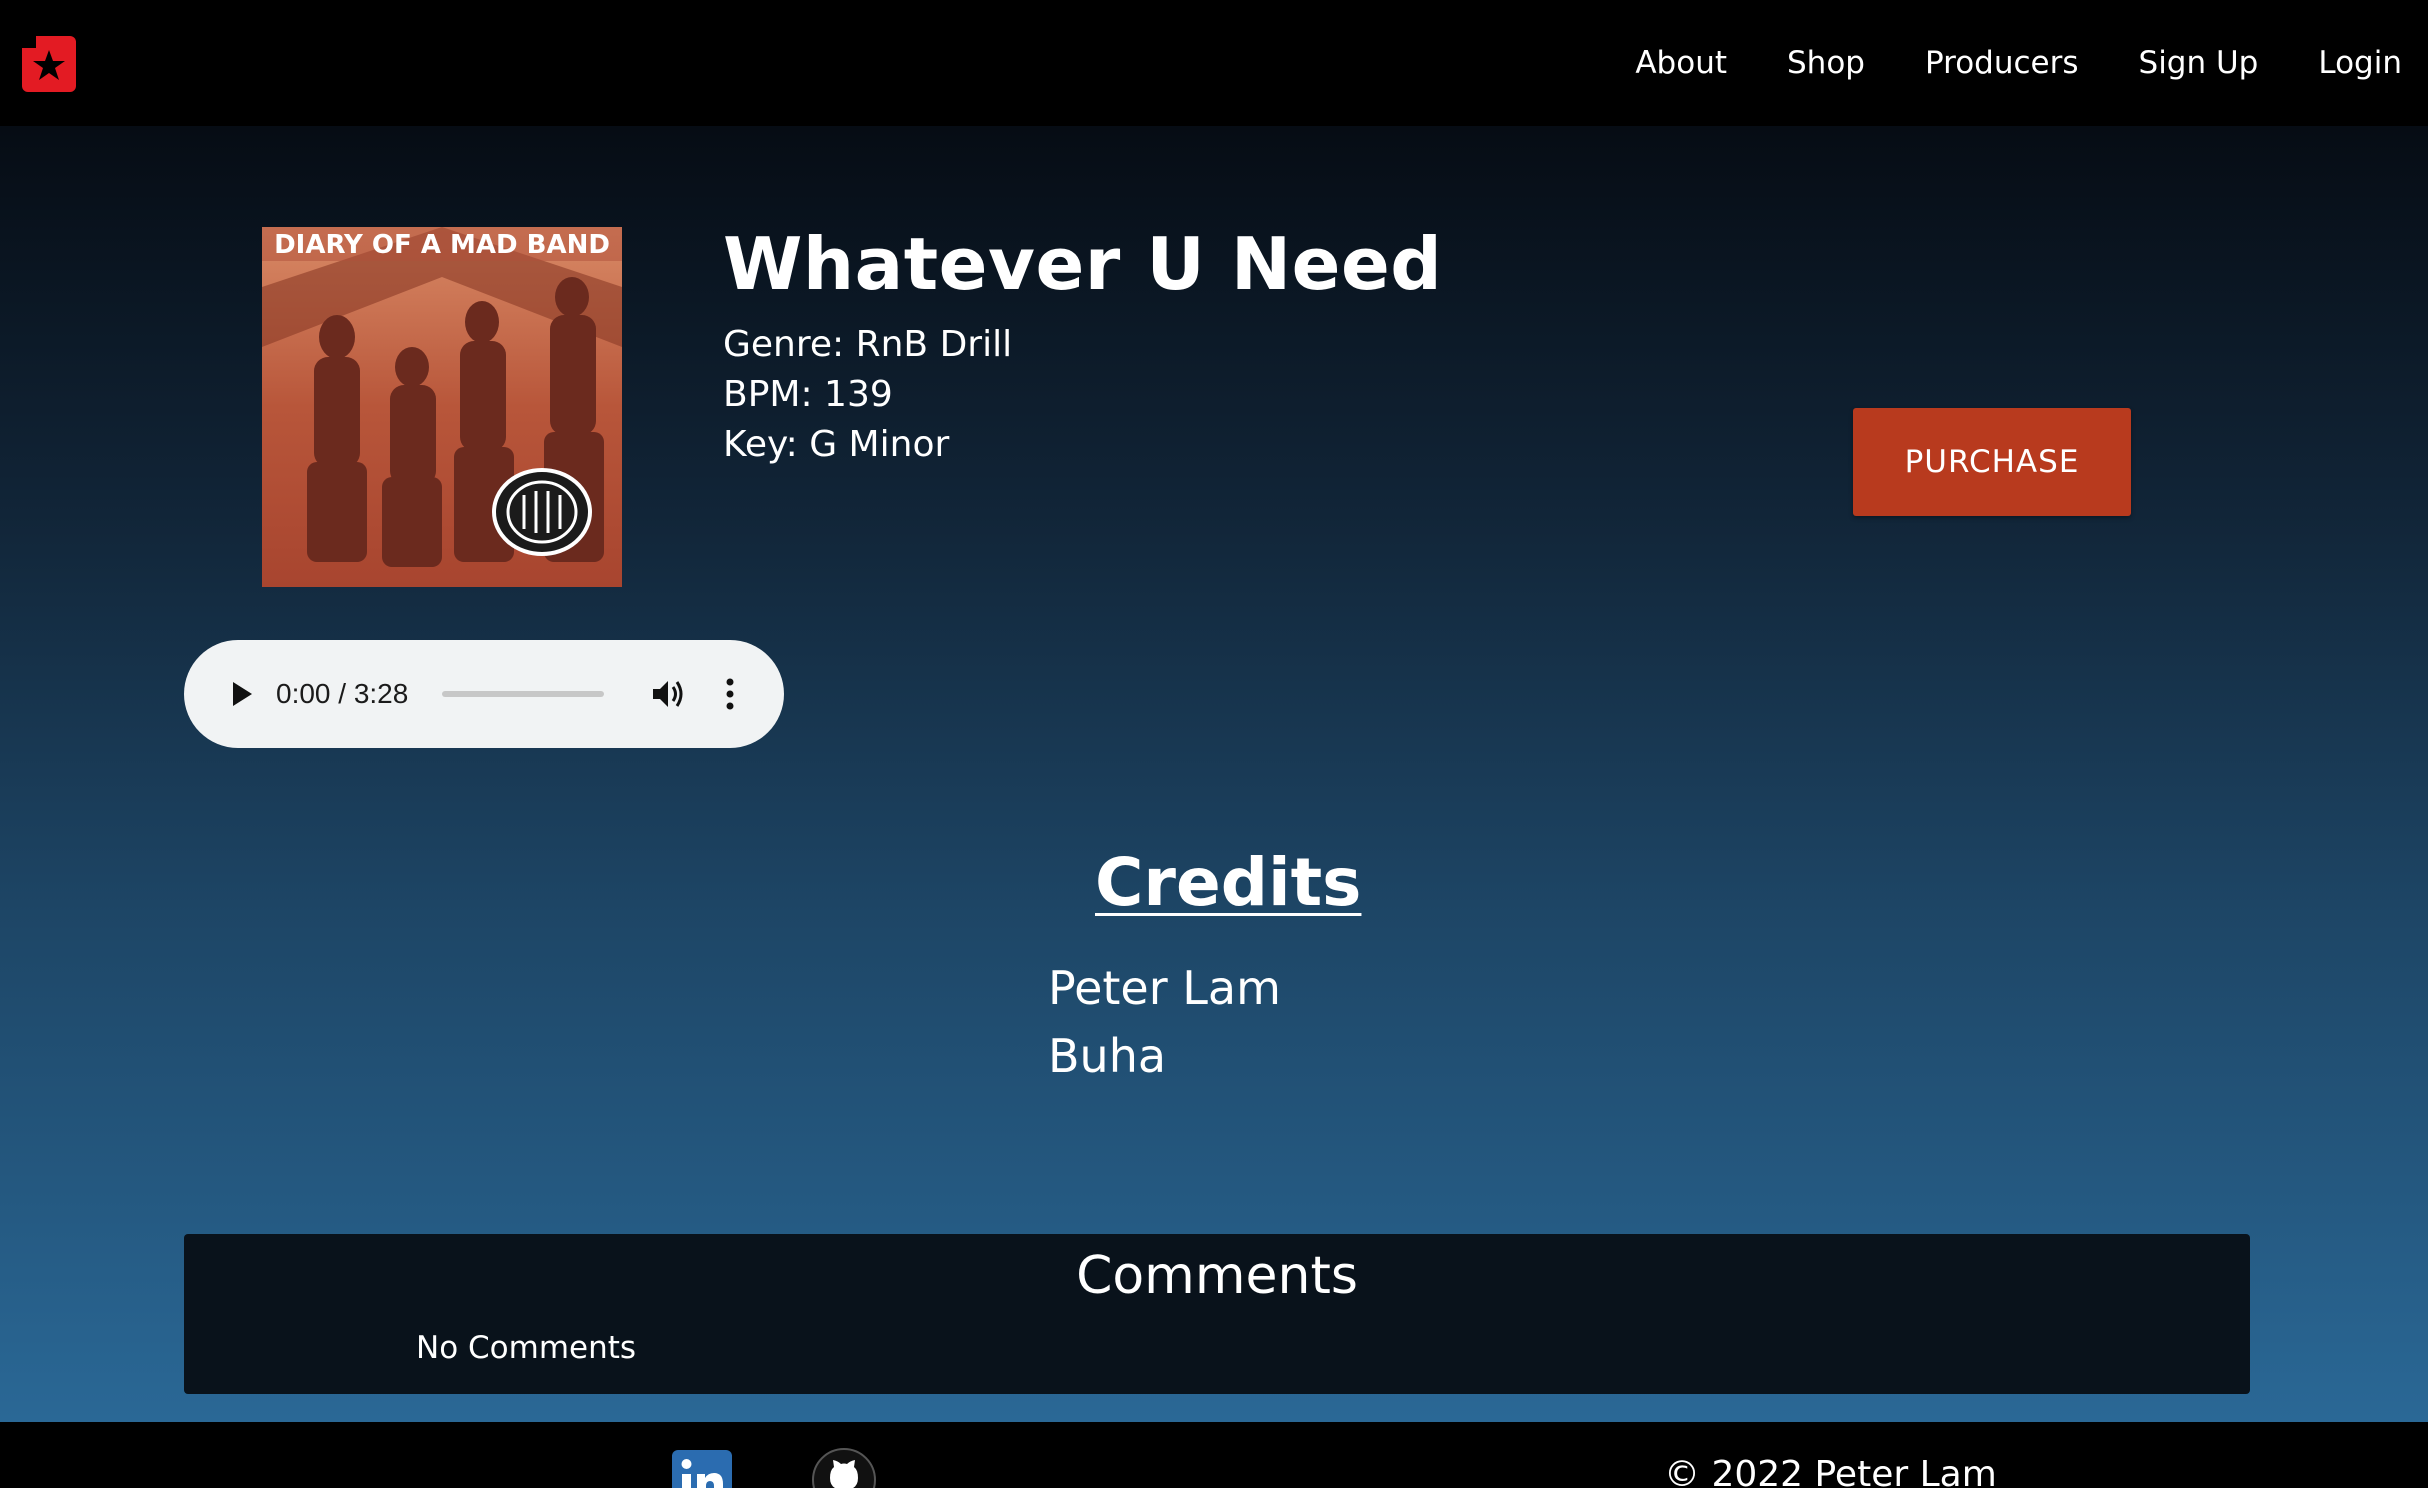  I want to click on nav-producers-link: Producers, so click(2002, 63).